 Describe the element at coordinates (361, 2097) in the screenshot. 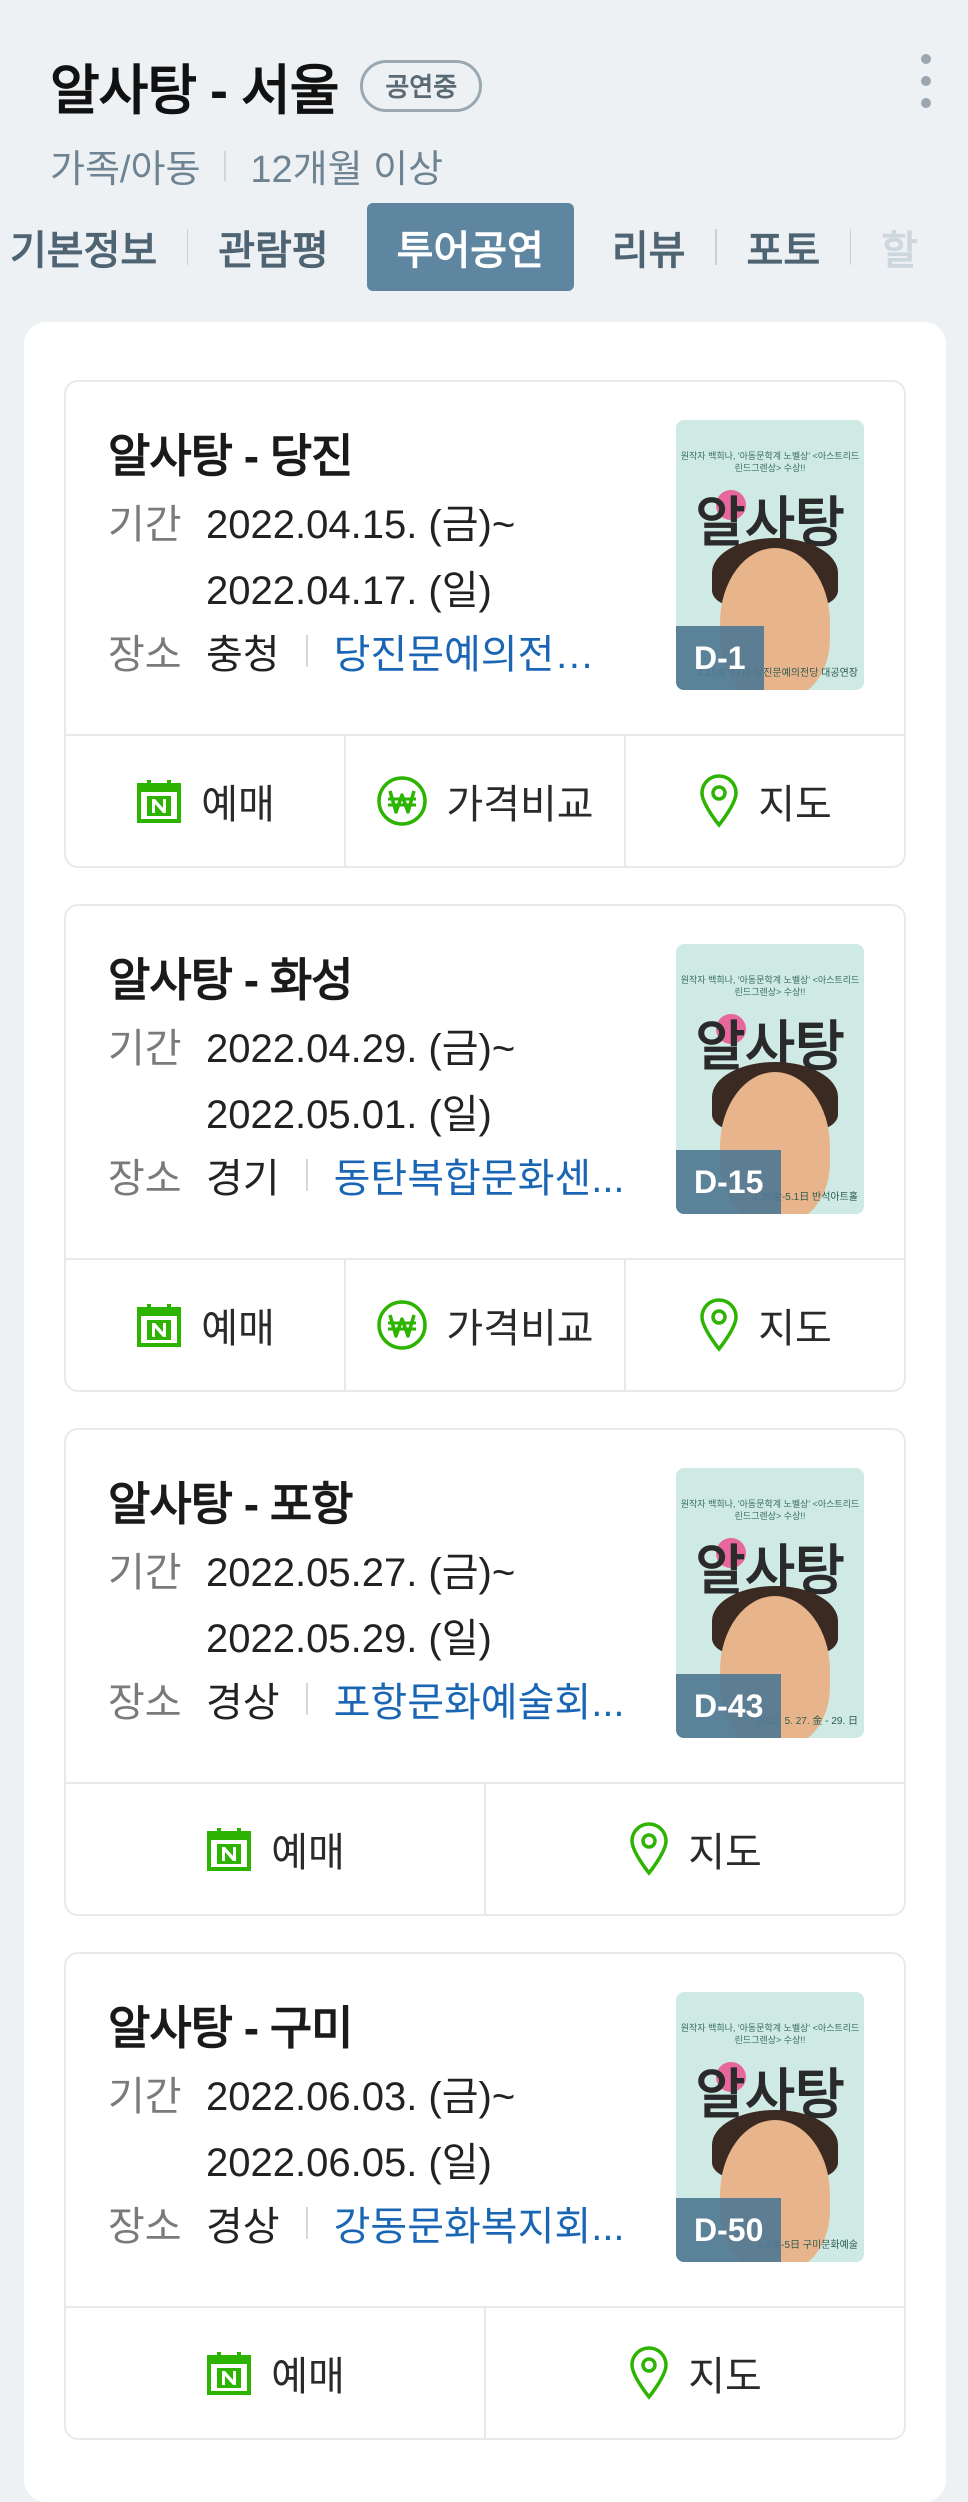

I see `period-start: 2022.06.03. (금)~` at that location.